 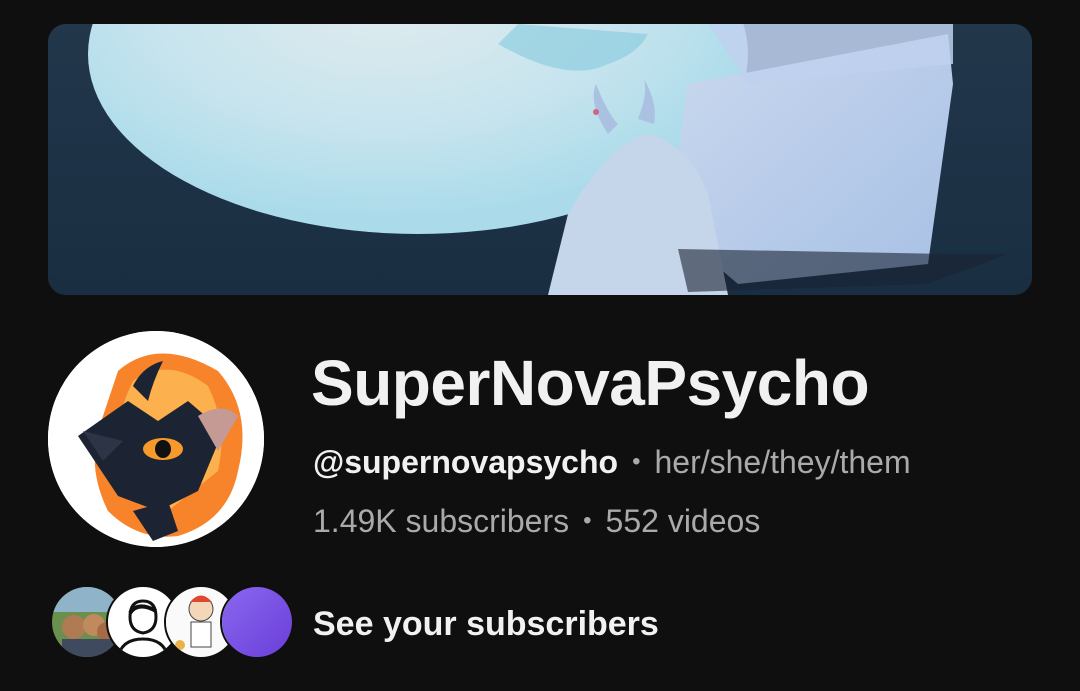 I want to click on channel-handle: @supernovapsycho, so click(x=465, y=462).